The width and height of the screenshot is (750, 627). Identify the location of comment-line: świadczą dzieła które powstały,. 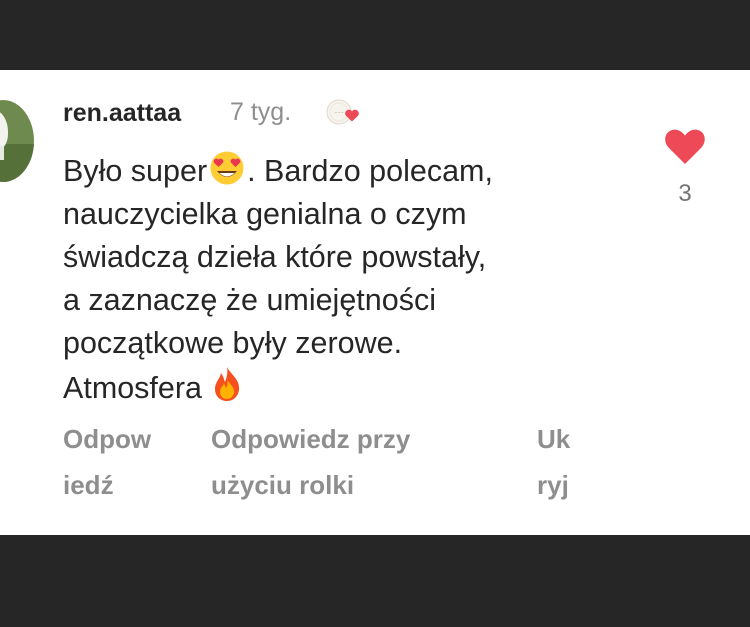
(275, 257).